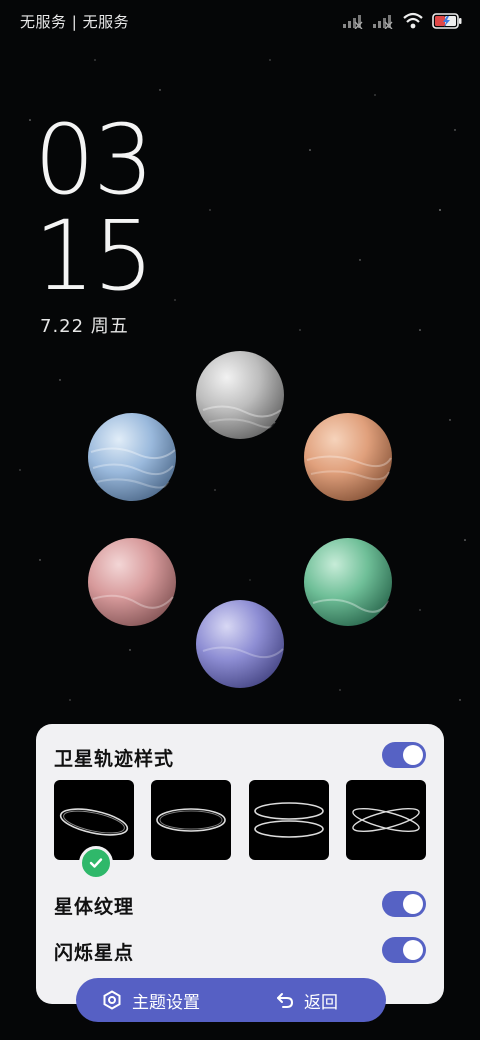 This screenshot has height=1040, width=480. What do you see at coordinates (96, 863) in the screenshot?
I see `selected-check-icon` at bounding box center [96, 863].